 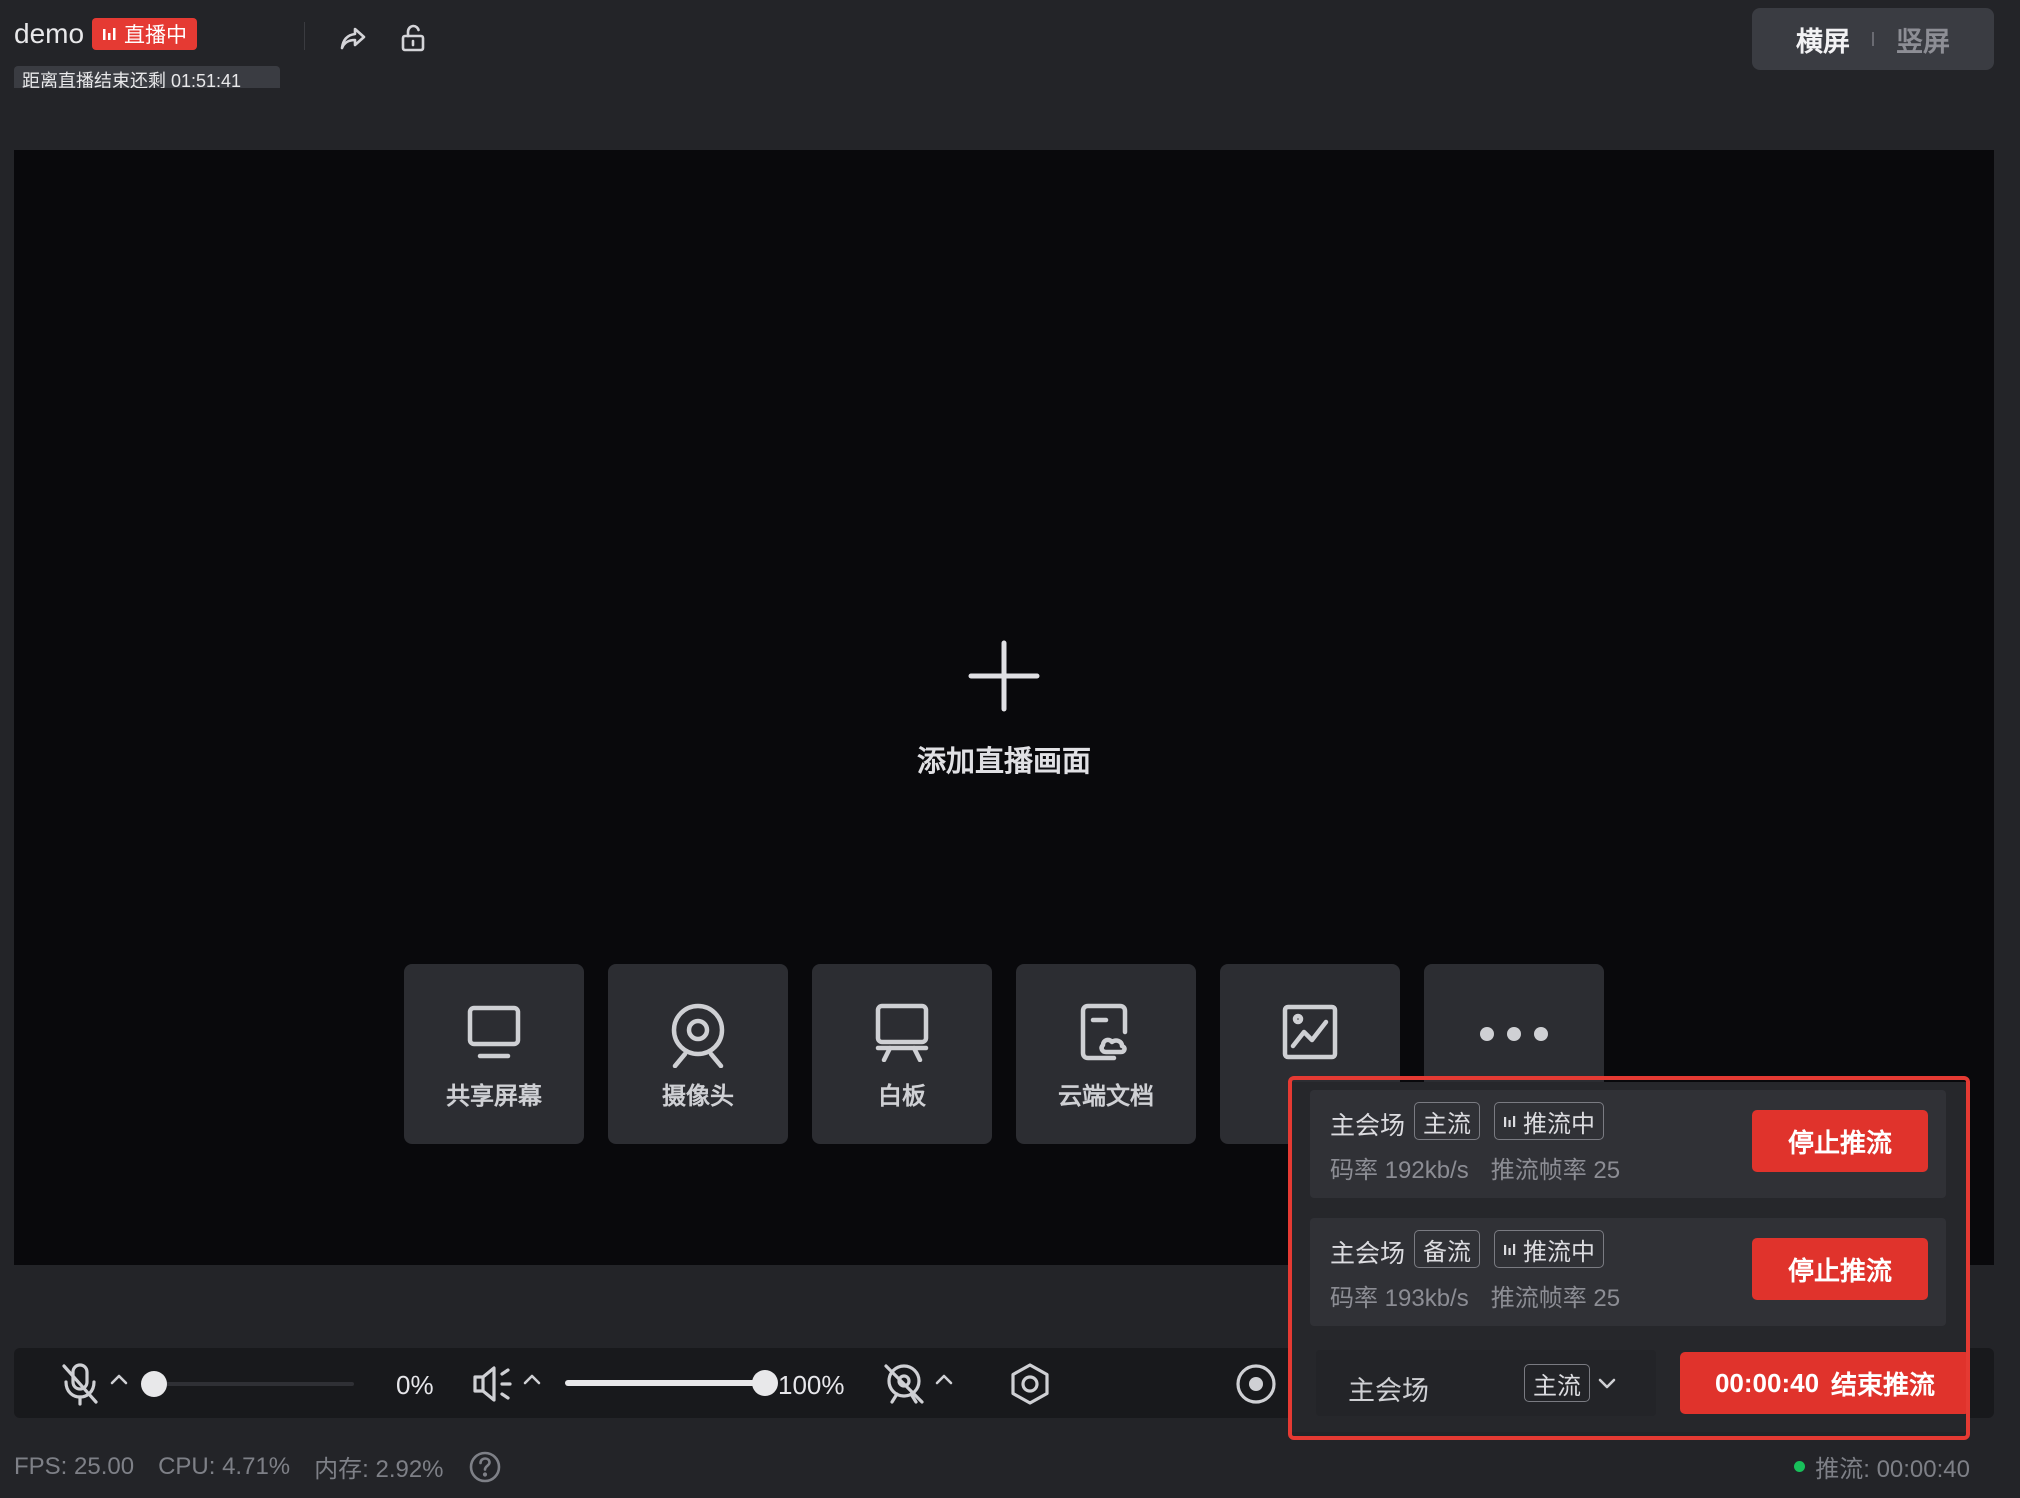 I want to click on mic-volume-slider, so click(x=254, y=1384).